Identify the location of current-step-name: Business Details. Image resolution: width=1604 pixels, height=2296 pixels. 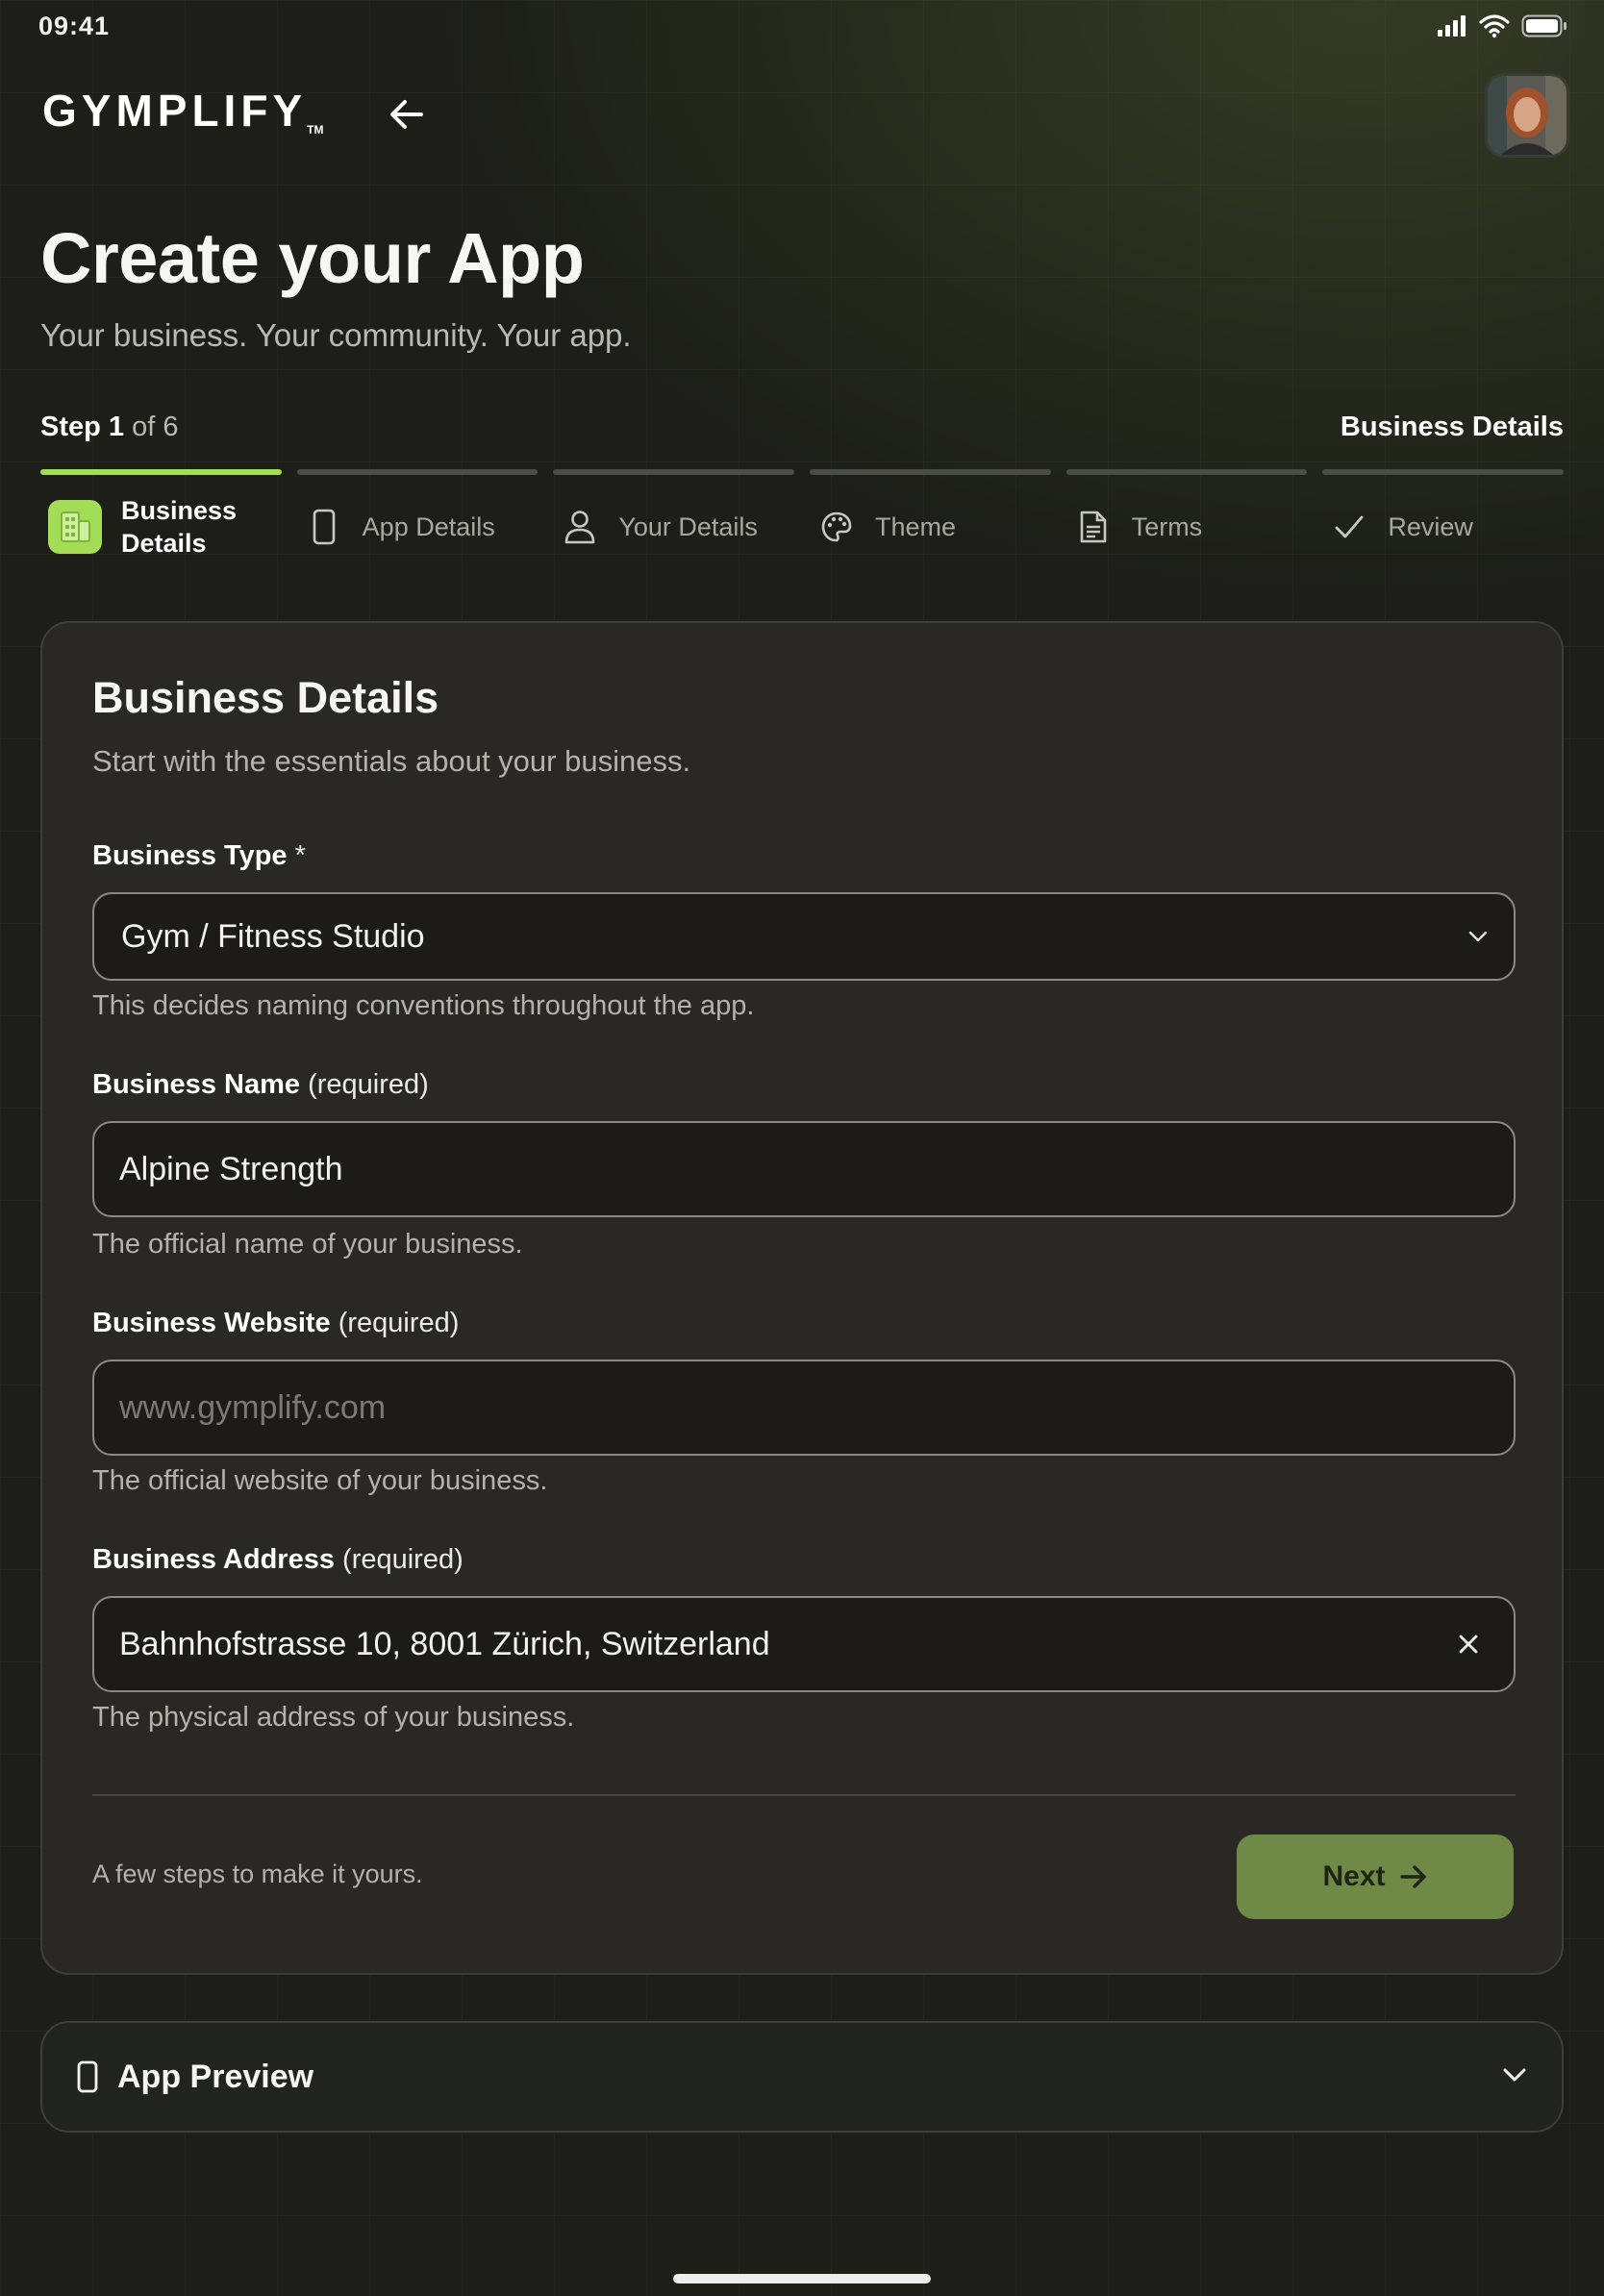
(1452, 427).